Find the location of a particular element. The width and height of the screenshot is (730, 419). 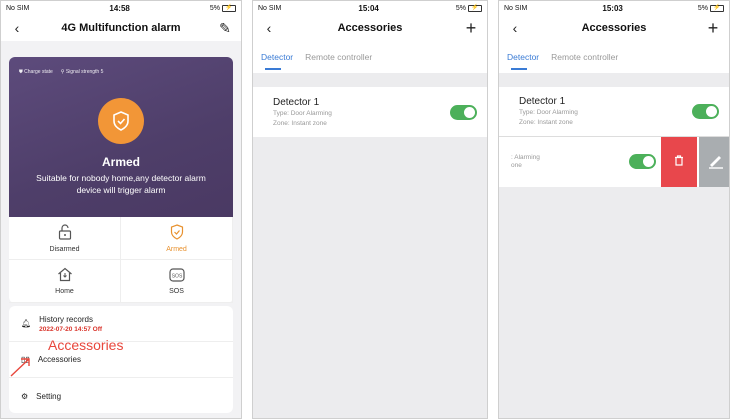

shield-small-icon: ⛊ is located at coordinates (21, 72).